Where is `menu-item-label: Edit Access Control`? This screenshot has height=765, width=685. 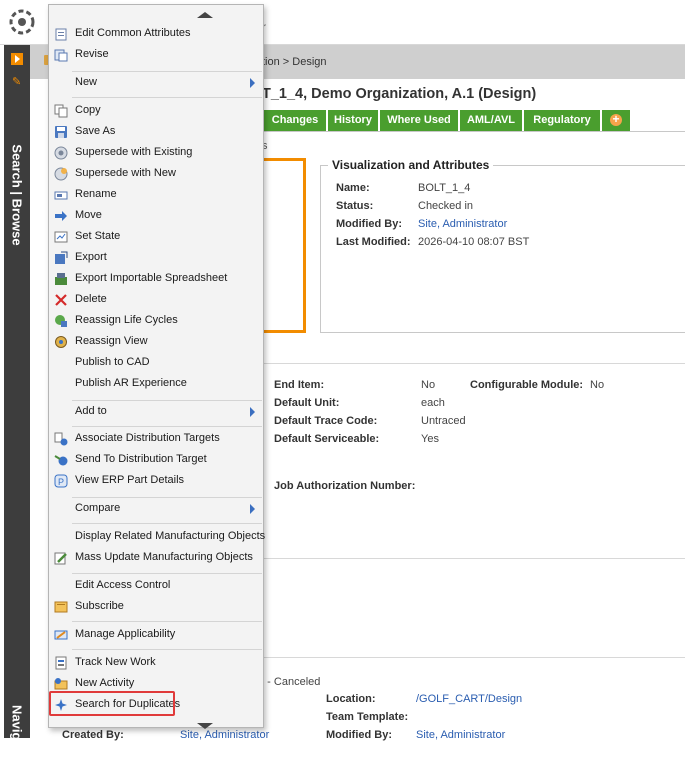
menu-item-label: Edit Access Control is located at coordinates (123, 585).